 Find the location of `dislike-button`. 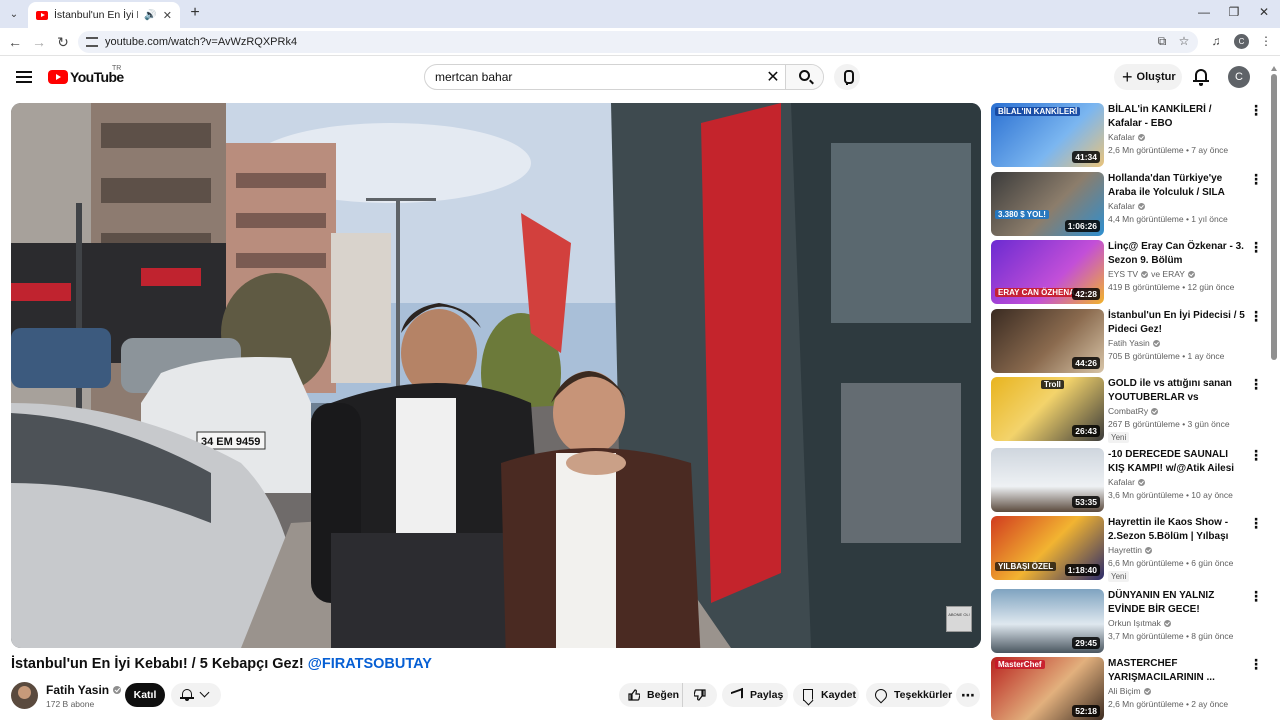

dislike-button is located at coordinates (699, 695).